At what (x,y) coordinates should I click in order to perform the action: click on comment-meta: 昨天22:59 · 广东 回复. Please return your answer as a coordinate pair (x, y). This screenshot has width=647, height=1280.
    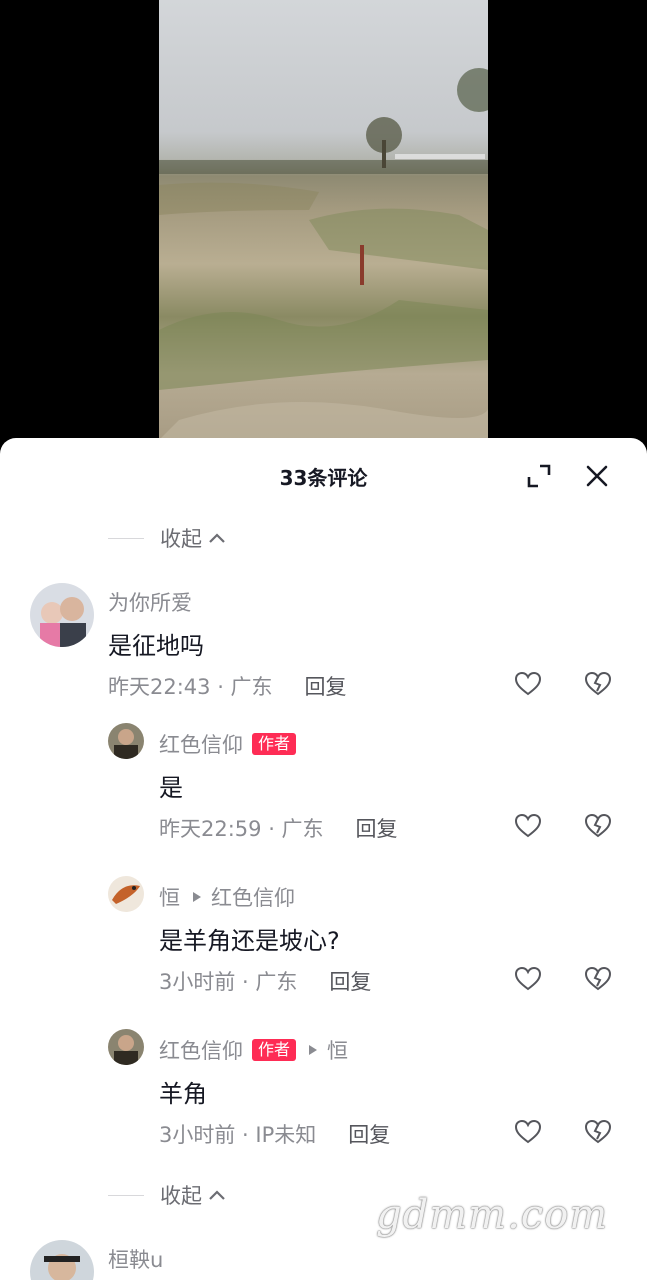
    Looking at the image, I should click on (278, 828).